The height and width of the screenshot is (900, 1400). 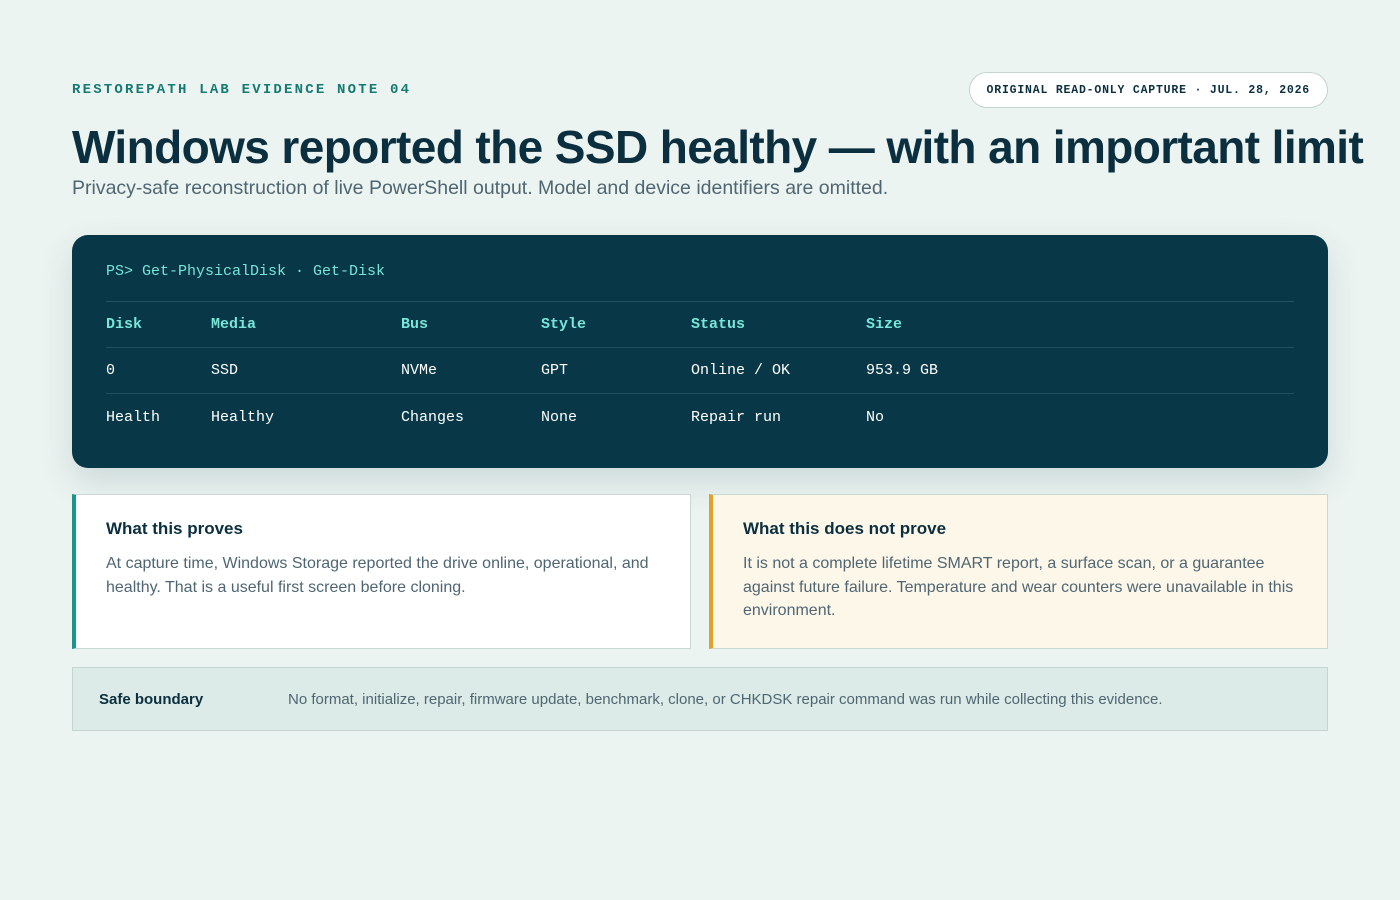 What do you see at coordinates (419, 370) in the screenshot?
I see `table-cell: NVMe` at bounding box center [419, 370].